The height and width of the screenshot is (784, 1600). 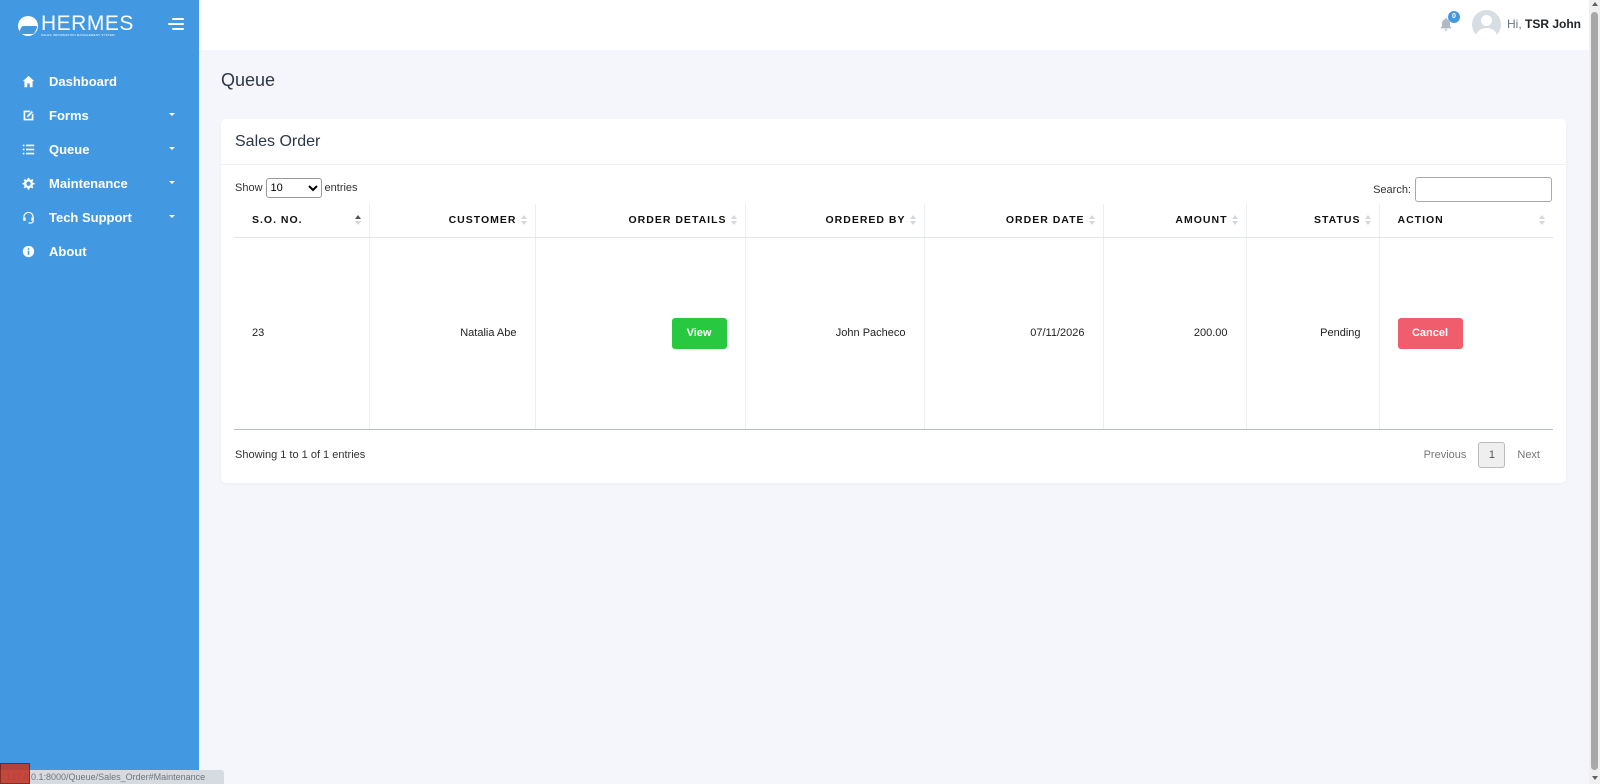 I want to click on avatar, so click(x=1486, y=24).